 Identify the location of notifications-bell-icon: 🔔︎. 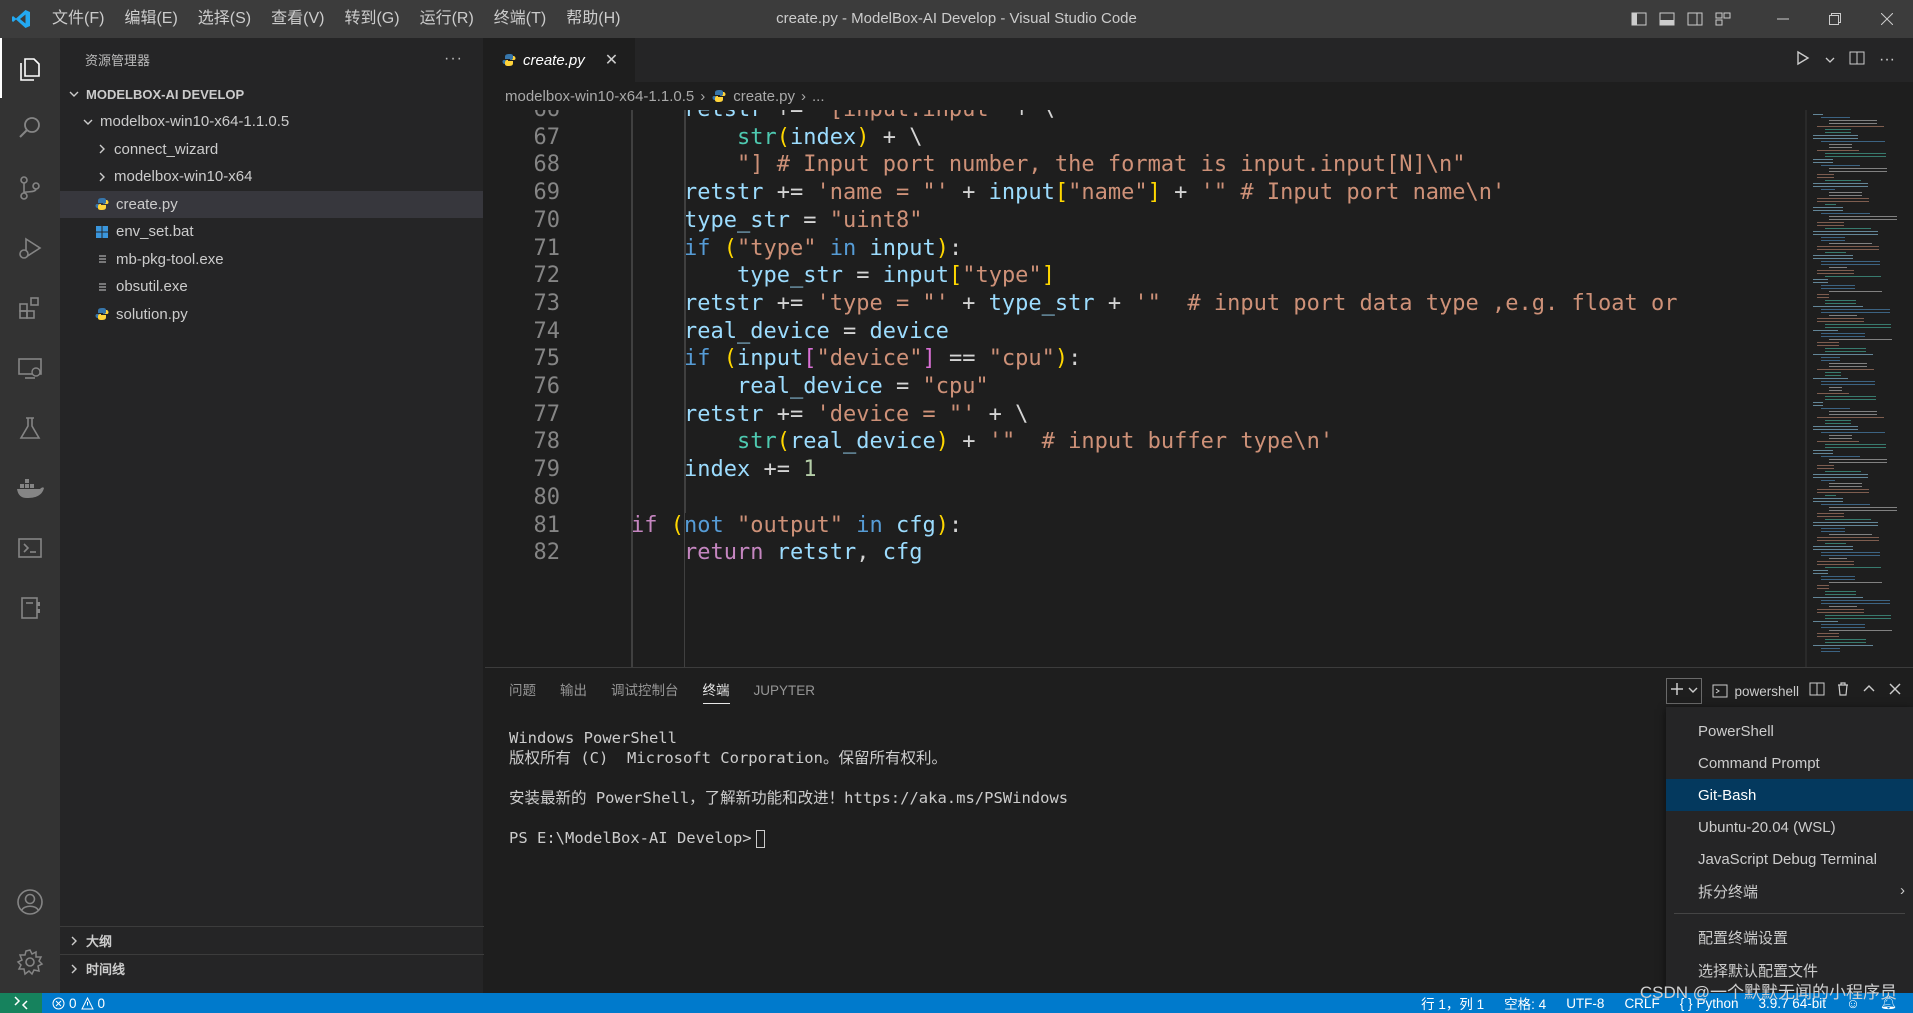
(1888, 1003).